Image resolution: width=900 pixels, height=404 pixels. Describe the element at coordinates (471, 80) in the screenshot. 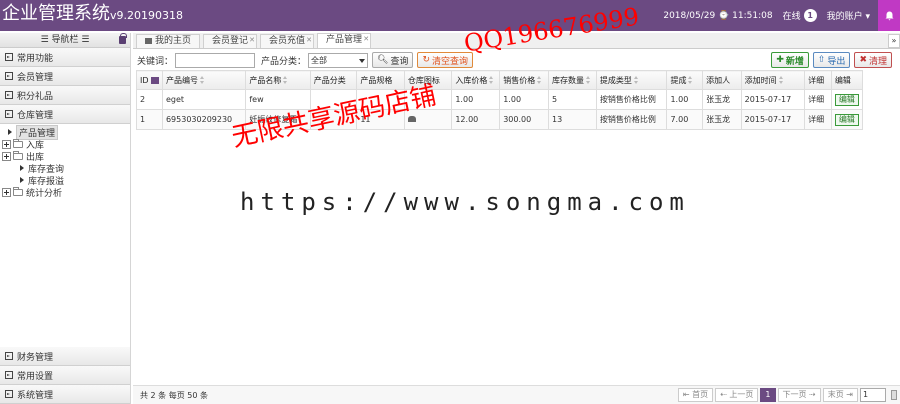

I see `column-label: 入库价格` at that location.